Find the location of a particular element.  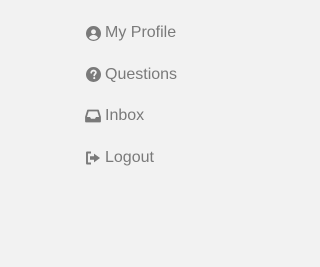

menu-item-my-profile: My Profile is located at coordinates (131, 33).